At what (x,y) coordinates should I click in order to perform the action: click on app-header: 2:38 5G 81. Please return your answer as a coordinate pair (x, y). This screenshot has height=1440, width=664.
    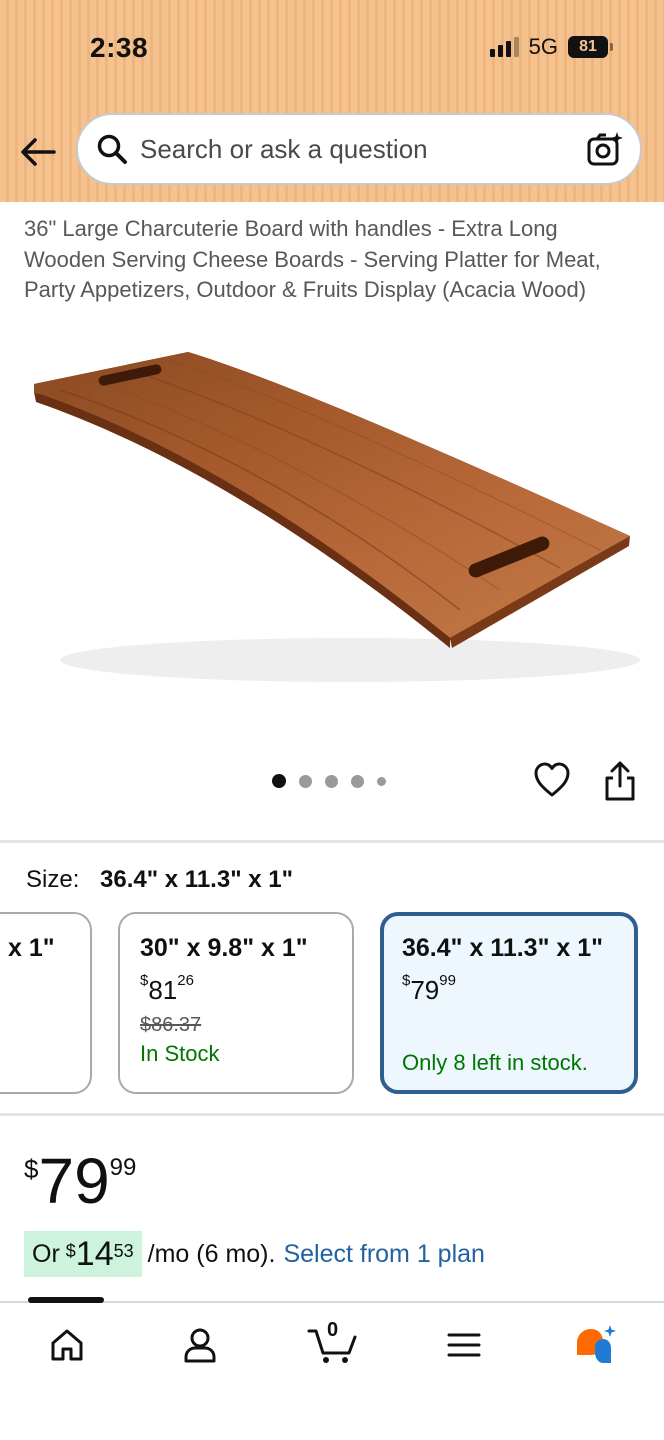
    Looking at the image, I should click on (332, 101).